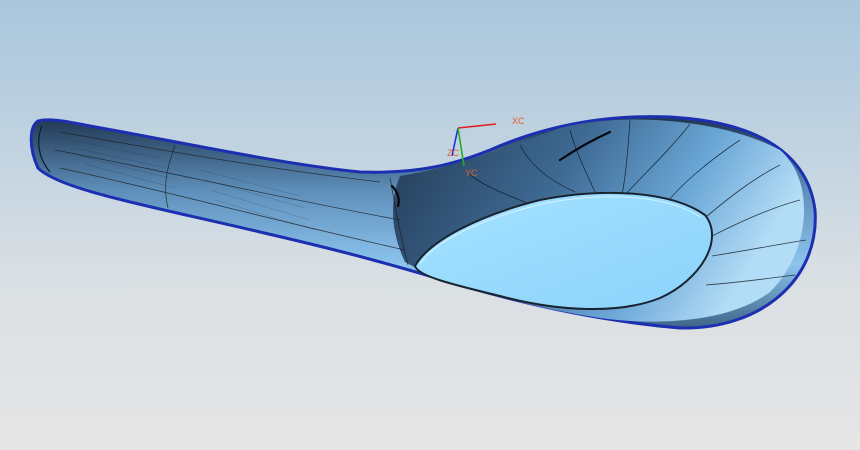 The image size is (860, 450). I want to click on x-axis-line, so click(477, 126).